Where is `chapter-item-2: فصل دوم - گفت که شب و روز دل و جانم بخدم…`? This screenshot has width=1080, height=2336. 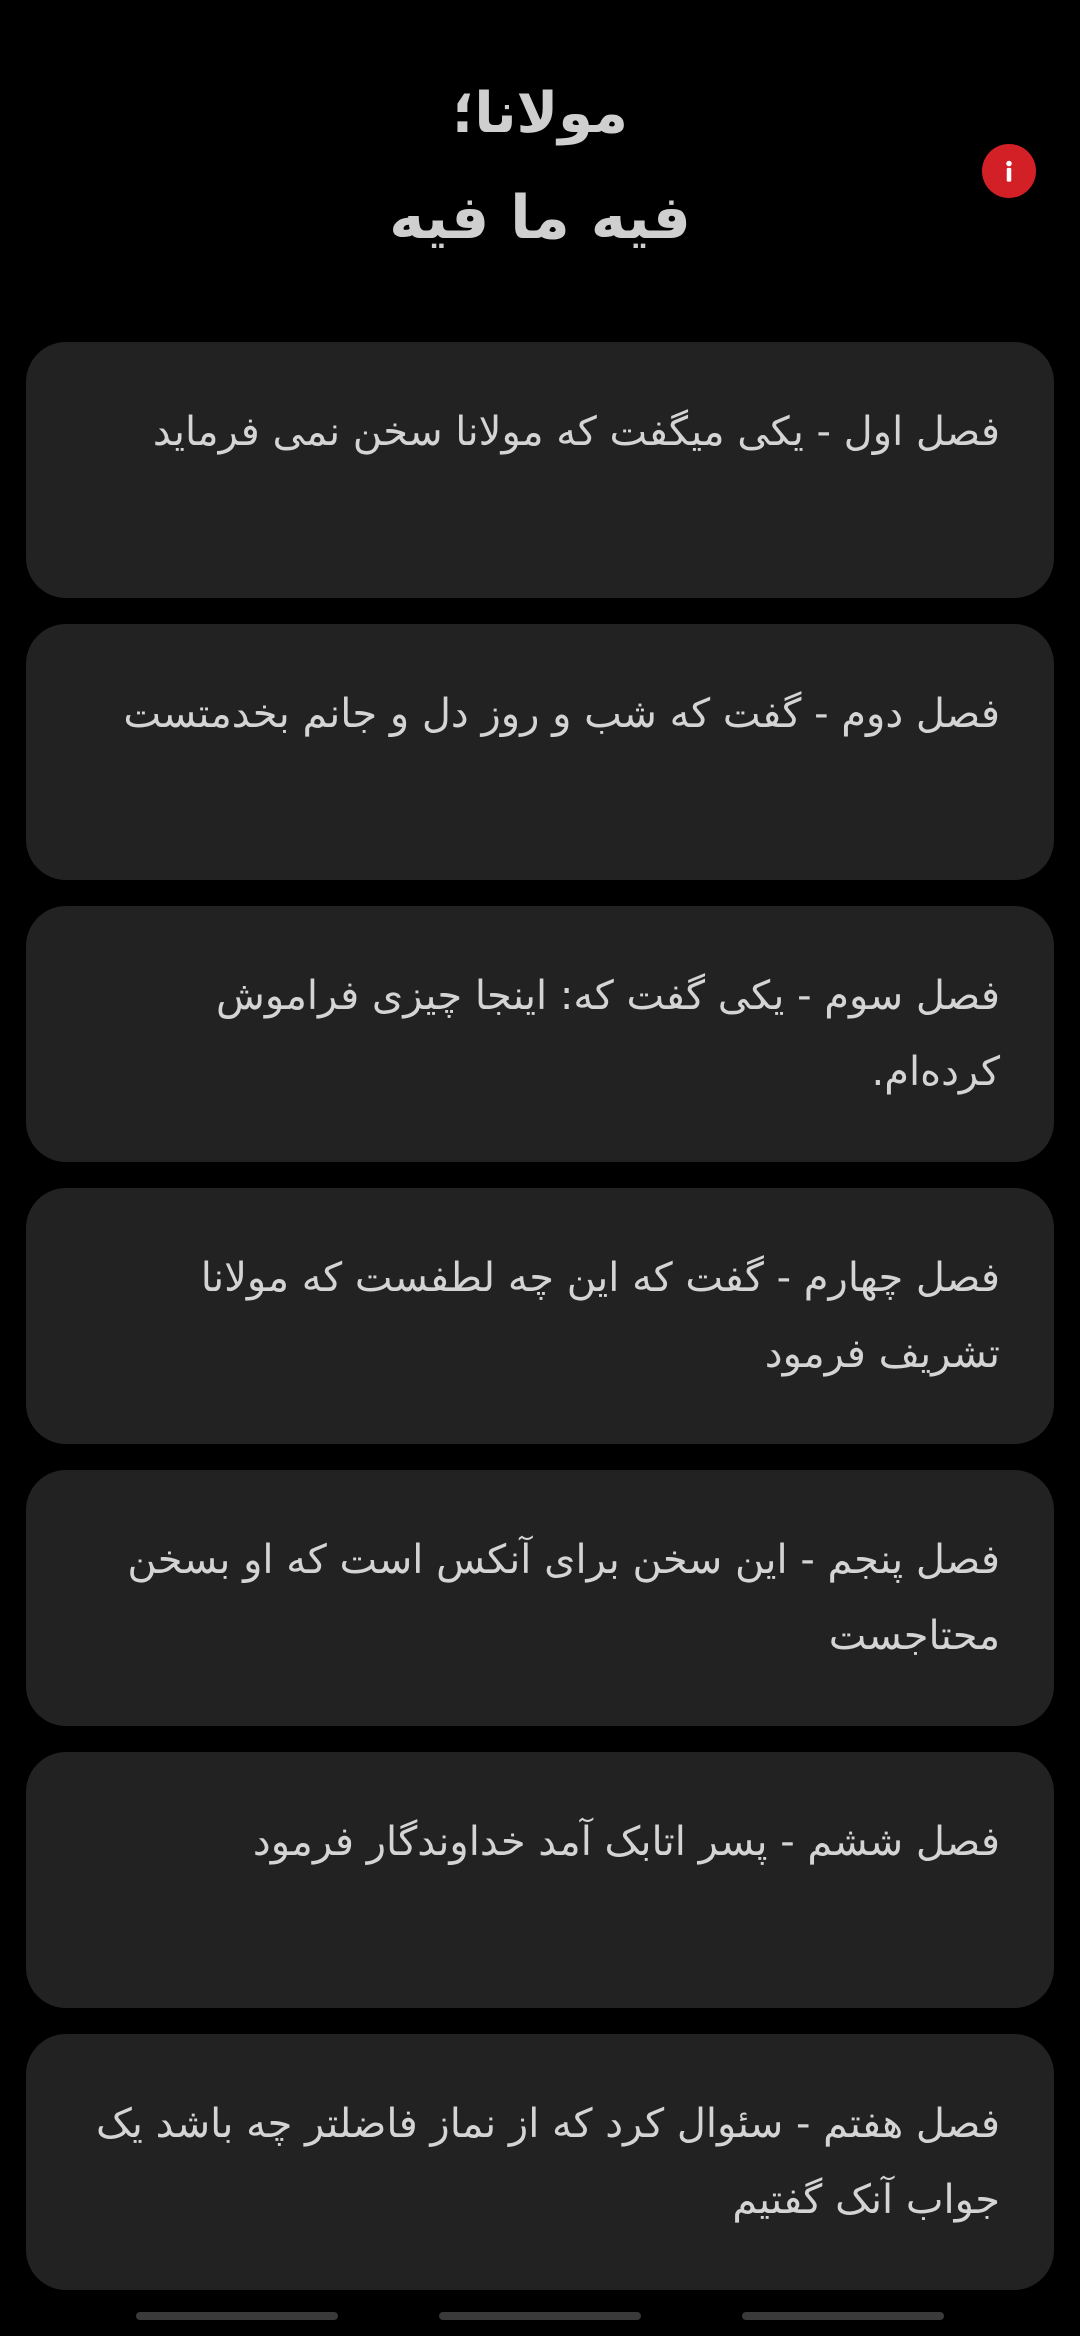
chapter-item-2: فصل دوم - گفت که شب و روز دل و جانم بخدم… is located at coordinates (540, 752).